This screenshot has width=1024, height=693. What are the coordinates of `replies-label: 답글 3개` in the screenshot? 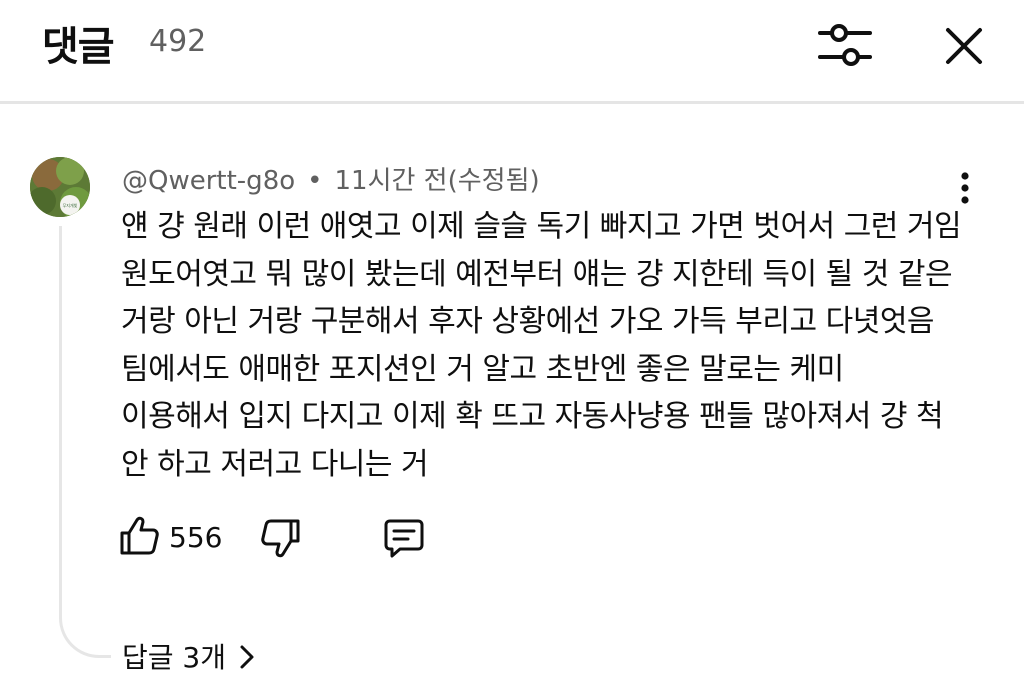 It's located at (174, 657).